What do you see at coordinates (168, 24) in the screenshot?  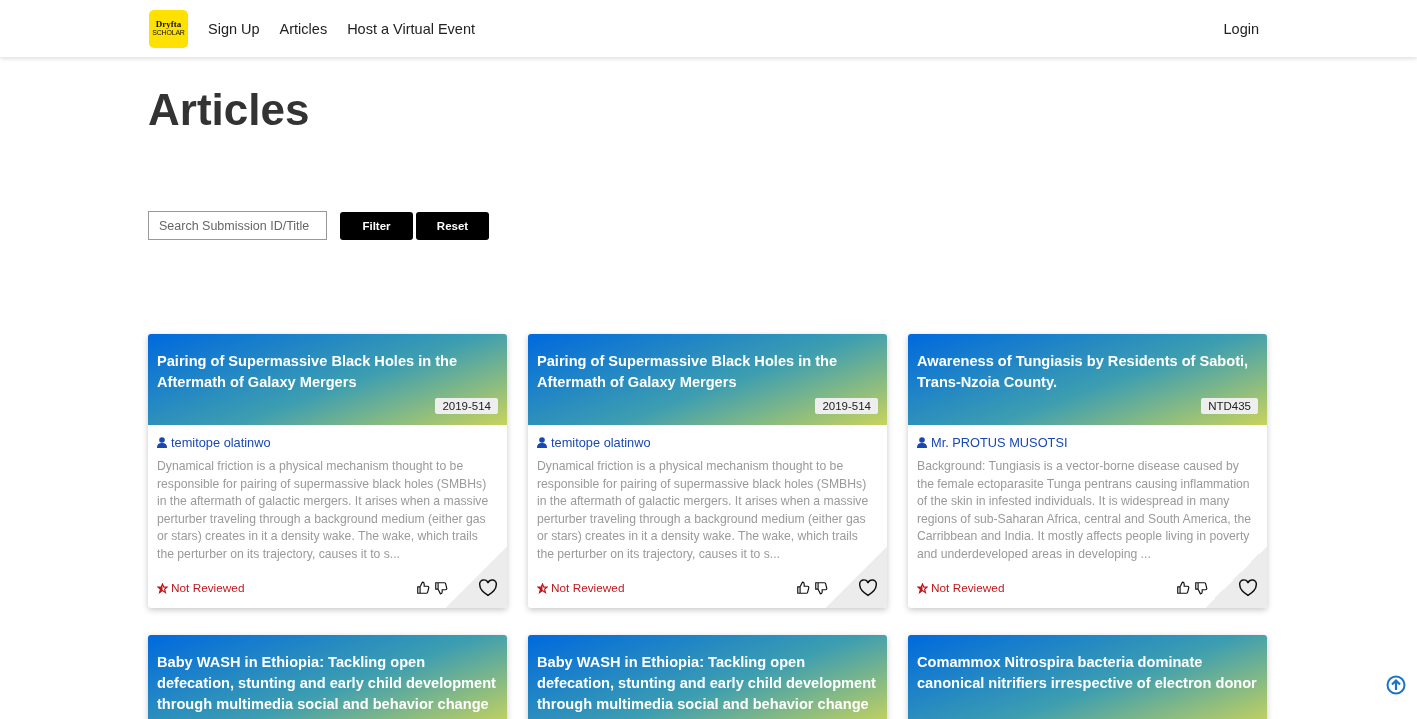 I see `logo-name: Dryfta` at bounding box center [168, 24].